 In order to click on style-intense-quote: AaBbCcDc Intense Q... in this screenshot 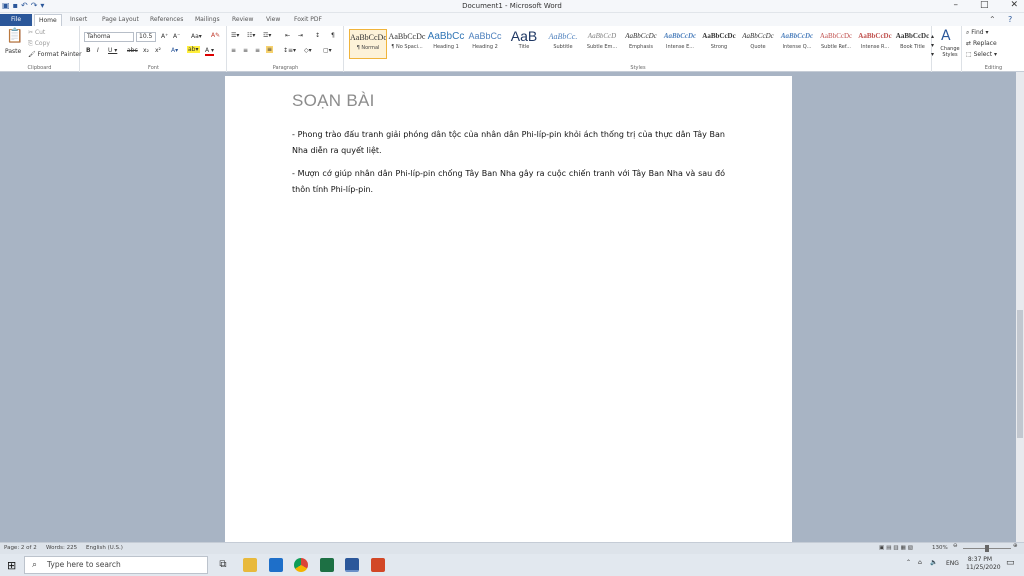, I will do `click(797, 44)`.